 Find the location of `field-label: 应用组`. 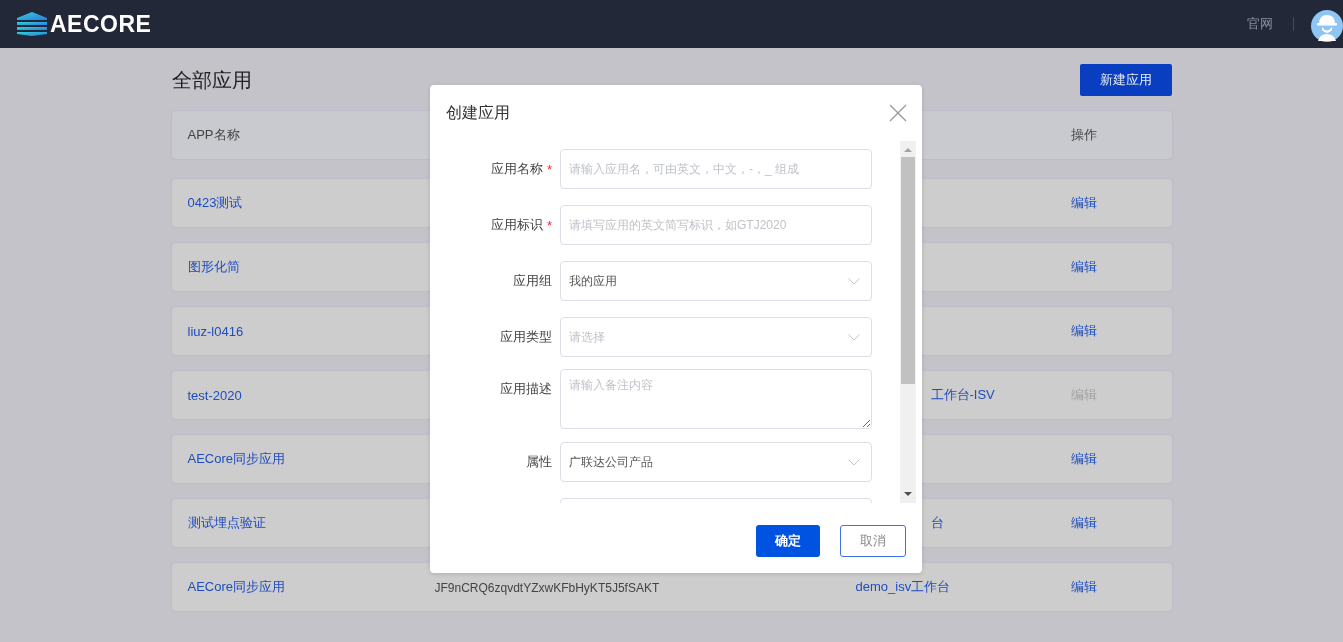

field-label: 应用组 is located at coordinates (532, 281).